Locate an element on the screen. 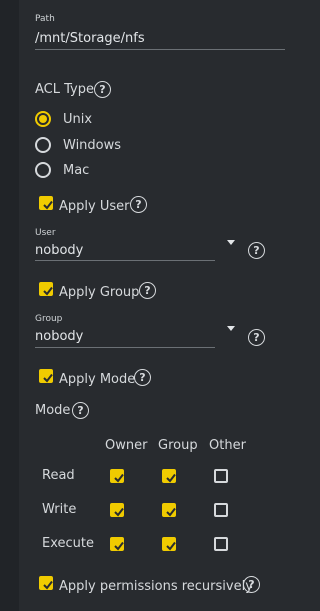 This screenshot has height=611, width=320. read-group-checkbox is located at coordinates (169, 476).